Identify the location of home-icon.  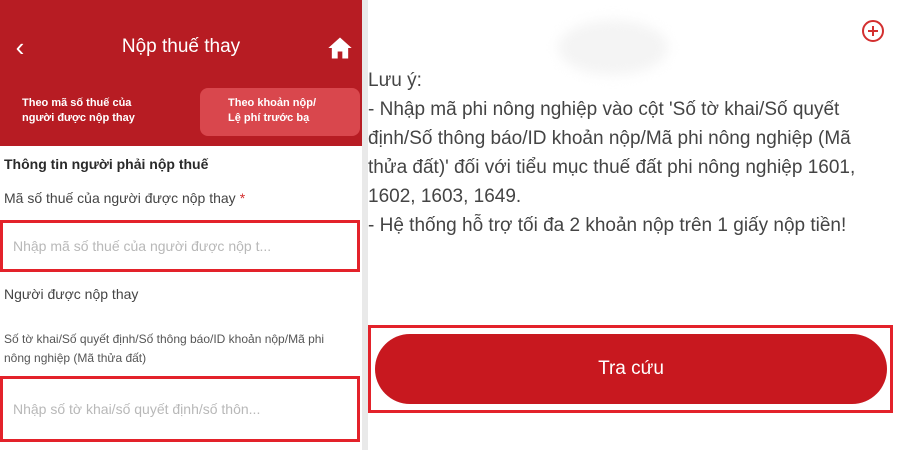
(340, 48).